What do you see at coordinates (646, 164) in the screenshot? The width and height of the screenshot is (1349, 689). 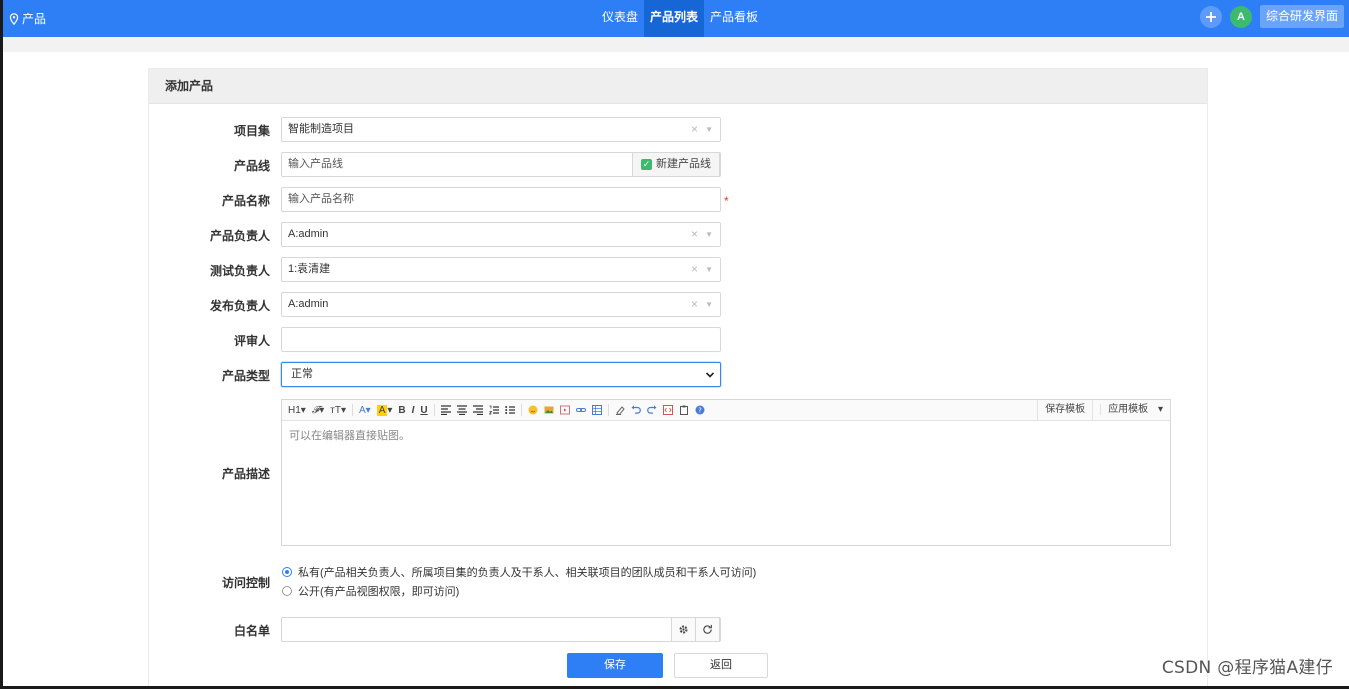 I see `checkbox-checked-icon: ✓` at bounding box center [646, 164].